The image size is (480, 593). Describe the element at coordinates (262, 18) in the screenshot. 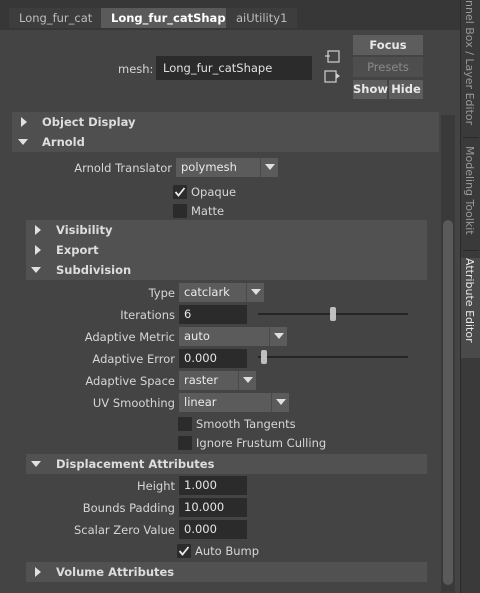

I see `tab-aiutility: aiUtility1` at that location.